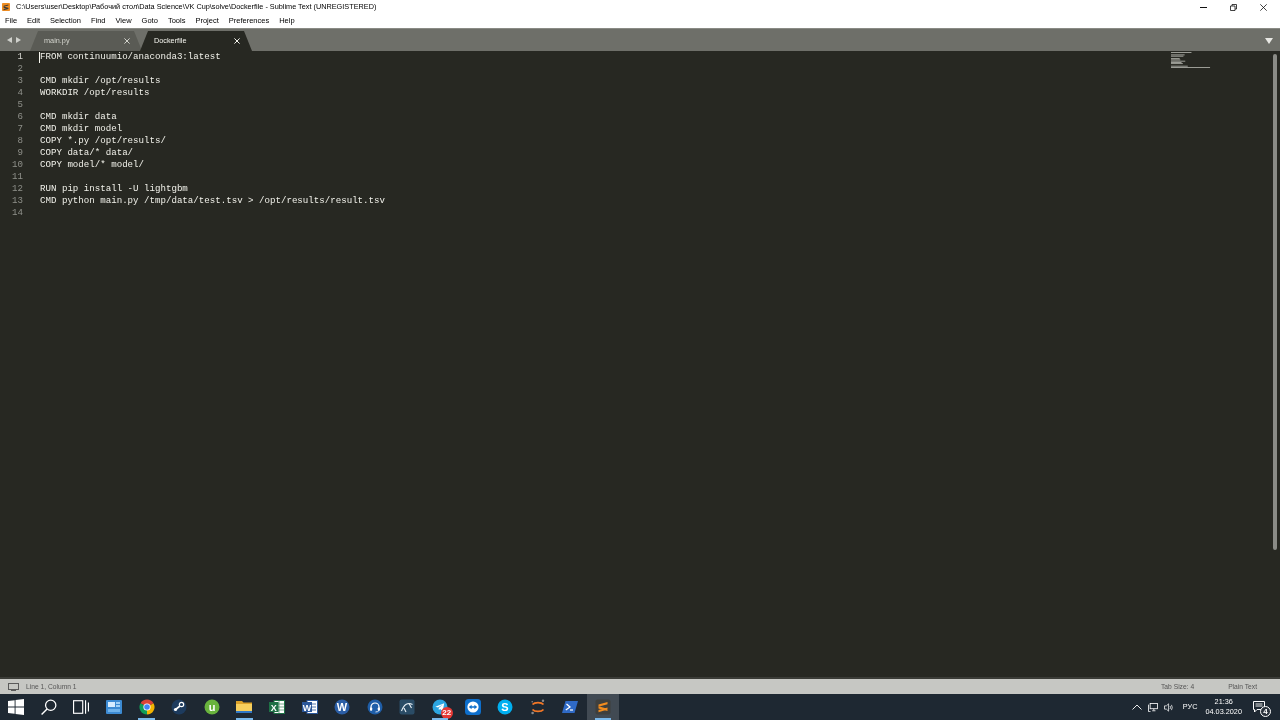 This screenshot has height=720, width=1280. What do you see at coordinates (19, 81) in the screenshot?
I see `line-number: 3` at bounding box center [19, 81].